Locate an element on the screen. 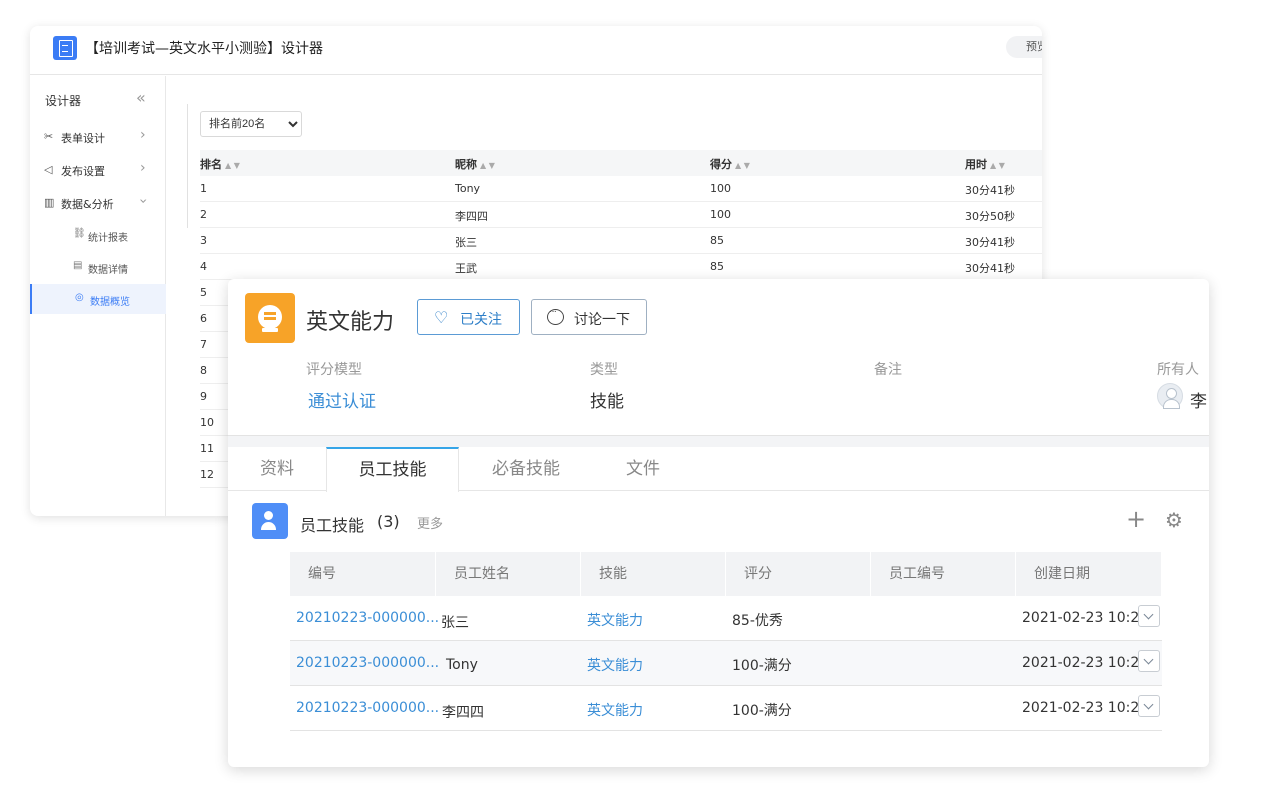 Image resolution: width=1269 pixels, height=800 pixels. header-id: 编号 is located at coordinates (363, 574).